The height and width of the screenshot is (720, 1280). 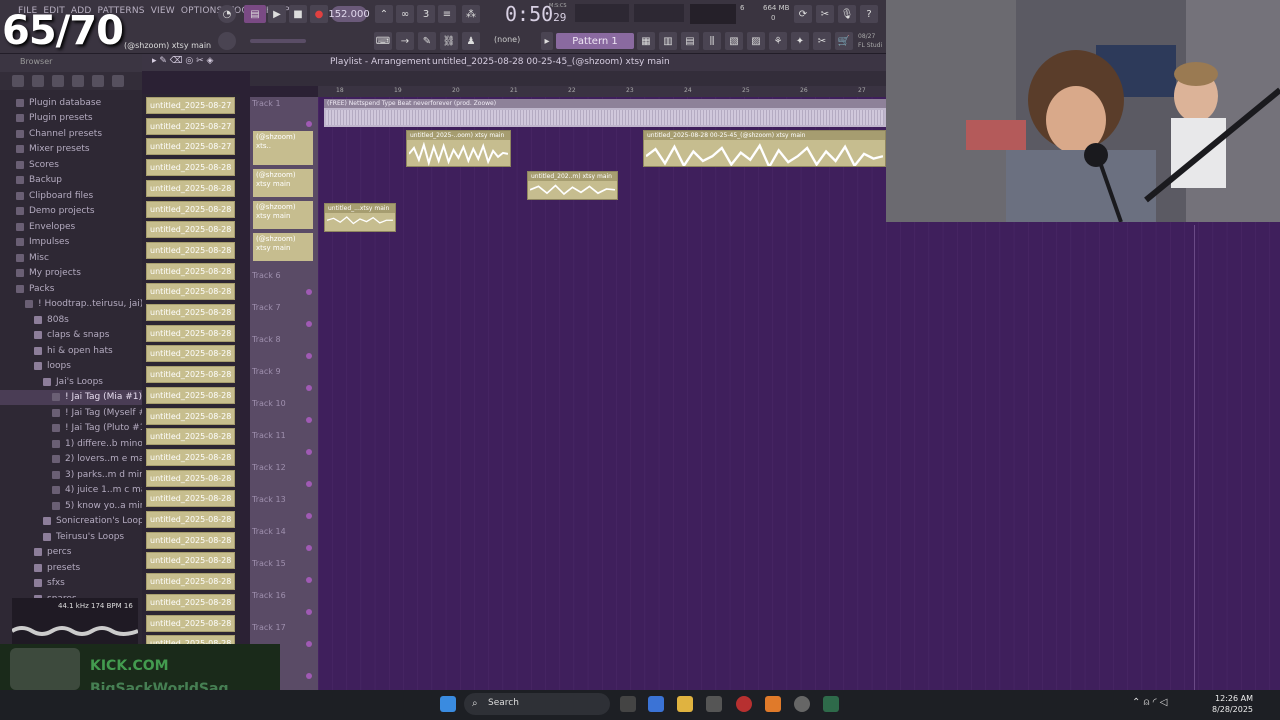 What do you see at coordinates (266, 307) in the screenshot?
I see `track-label: Track 7` at bounding box center [266, 307].